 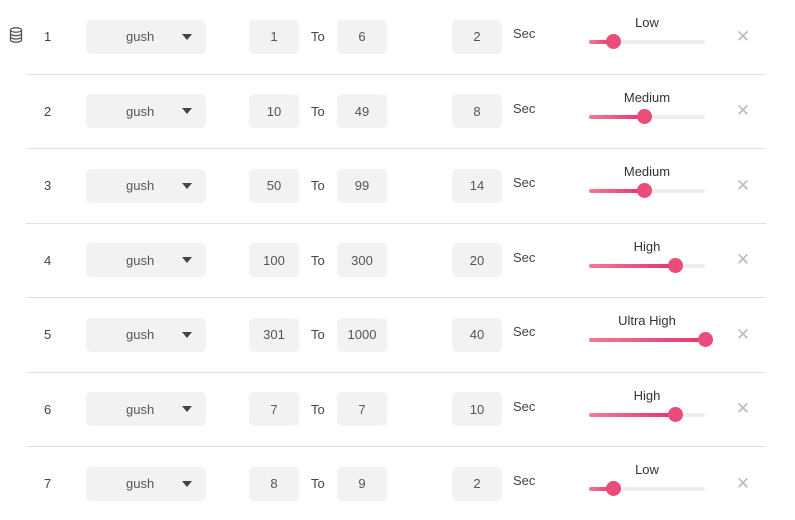 What do you see at coordinates (48, 484) in the screenshot?
I see `row-index: 7` at bounding box center [48, 484].